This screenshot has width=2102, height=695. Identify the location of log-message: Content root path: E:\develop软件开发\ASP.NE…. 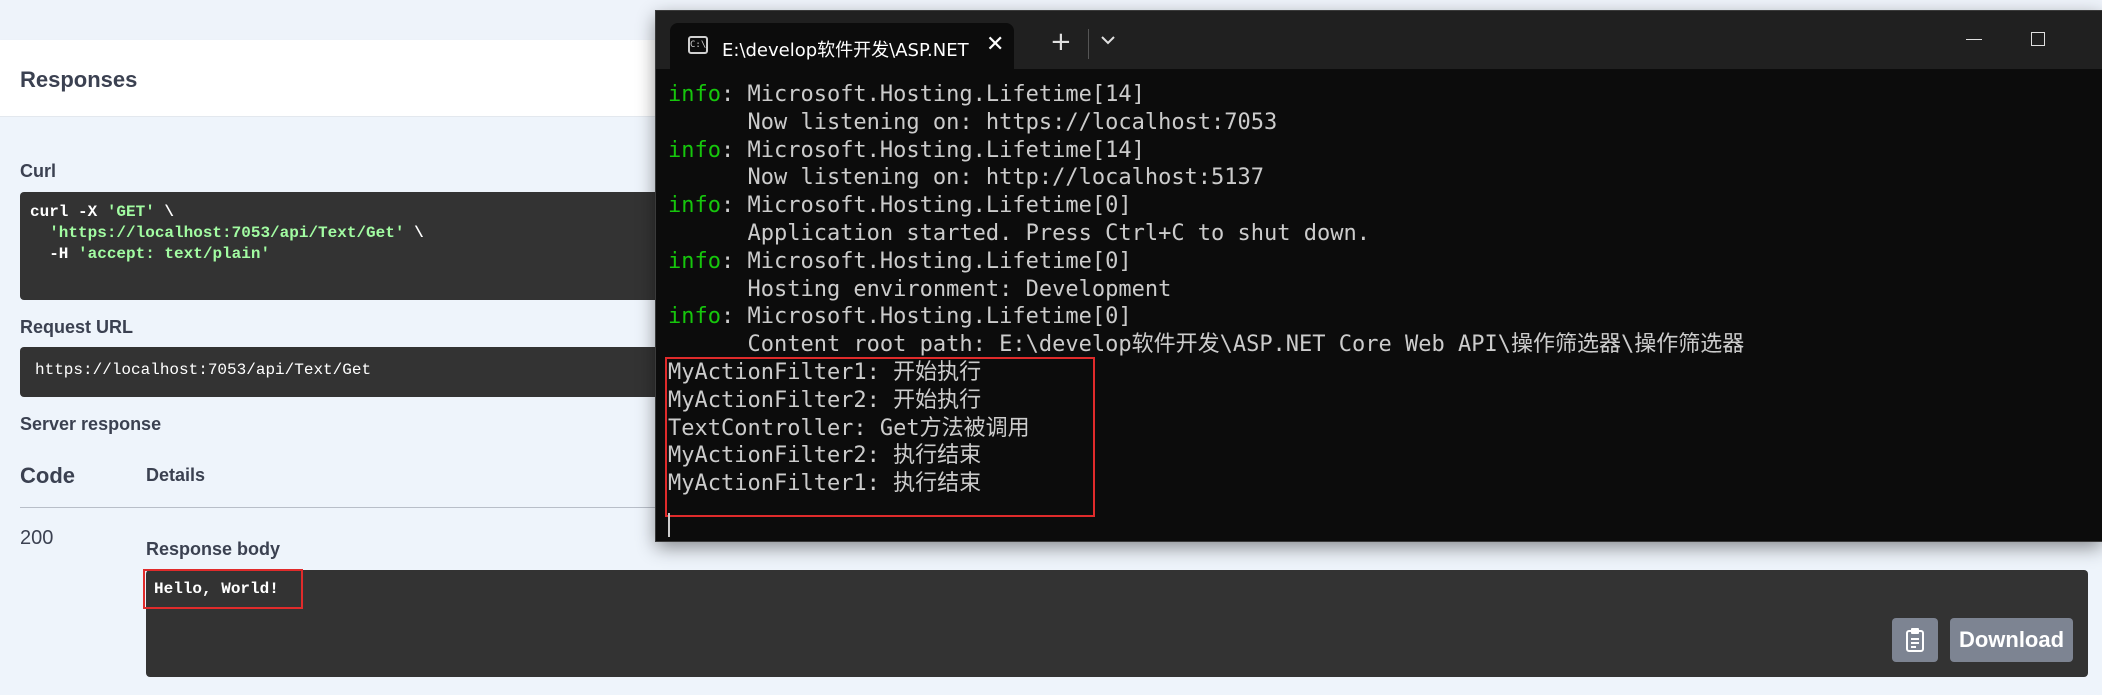
(1206, 345).